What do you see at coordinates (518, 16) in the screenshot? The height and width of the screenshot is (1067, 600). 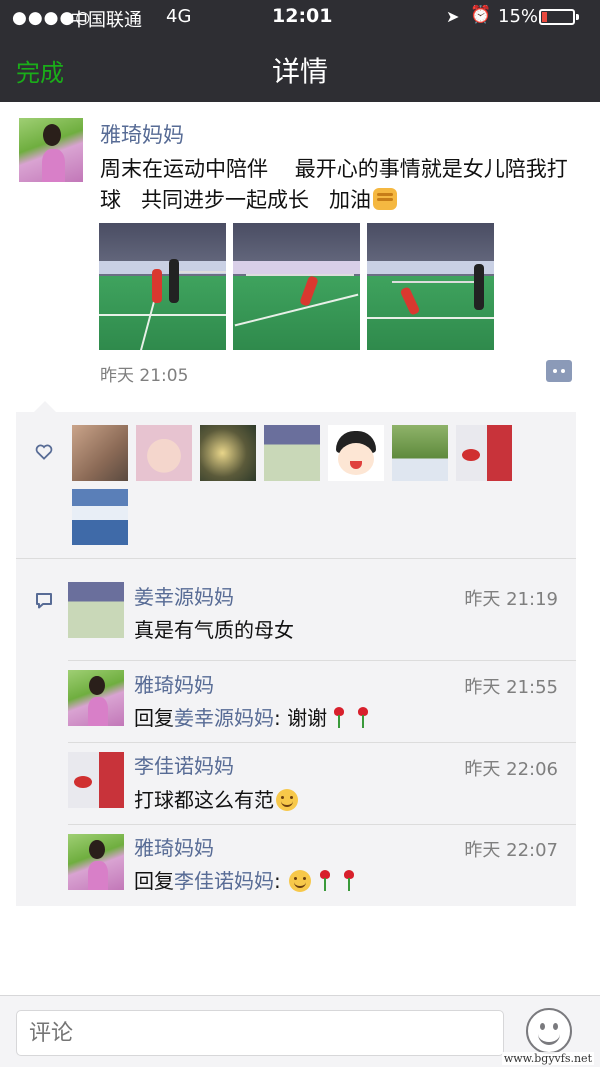 I see `battery-percent: 15%` at bounding box center [518, 16].